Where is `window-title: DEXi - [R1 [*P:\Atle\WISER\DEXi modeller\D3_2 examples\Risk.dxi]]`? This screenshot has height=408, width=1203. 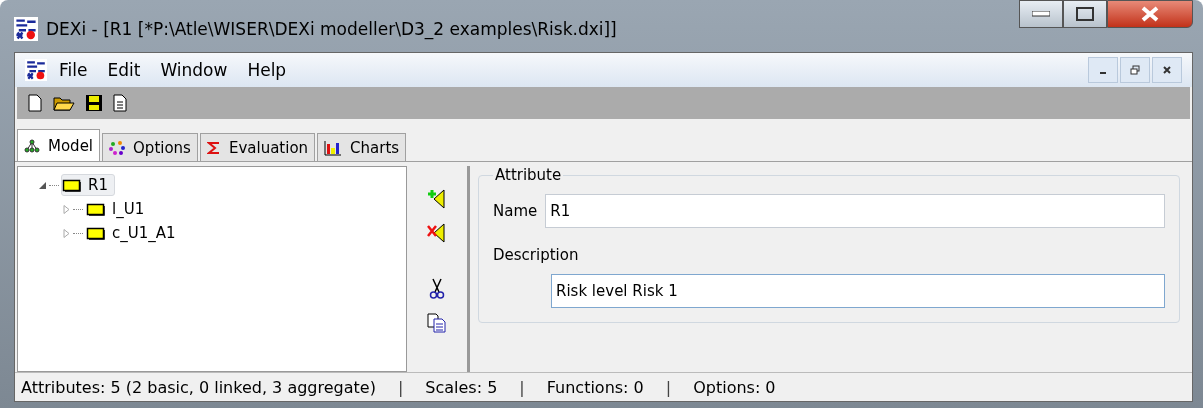 window-title: DEXi - [R1 [*P:\Atle\WISER\DEXi modeller\D3_2 examples\Risk.dxi]] is located at coordinates (332, 29).